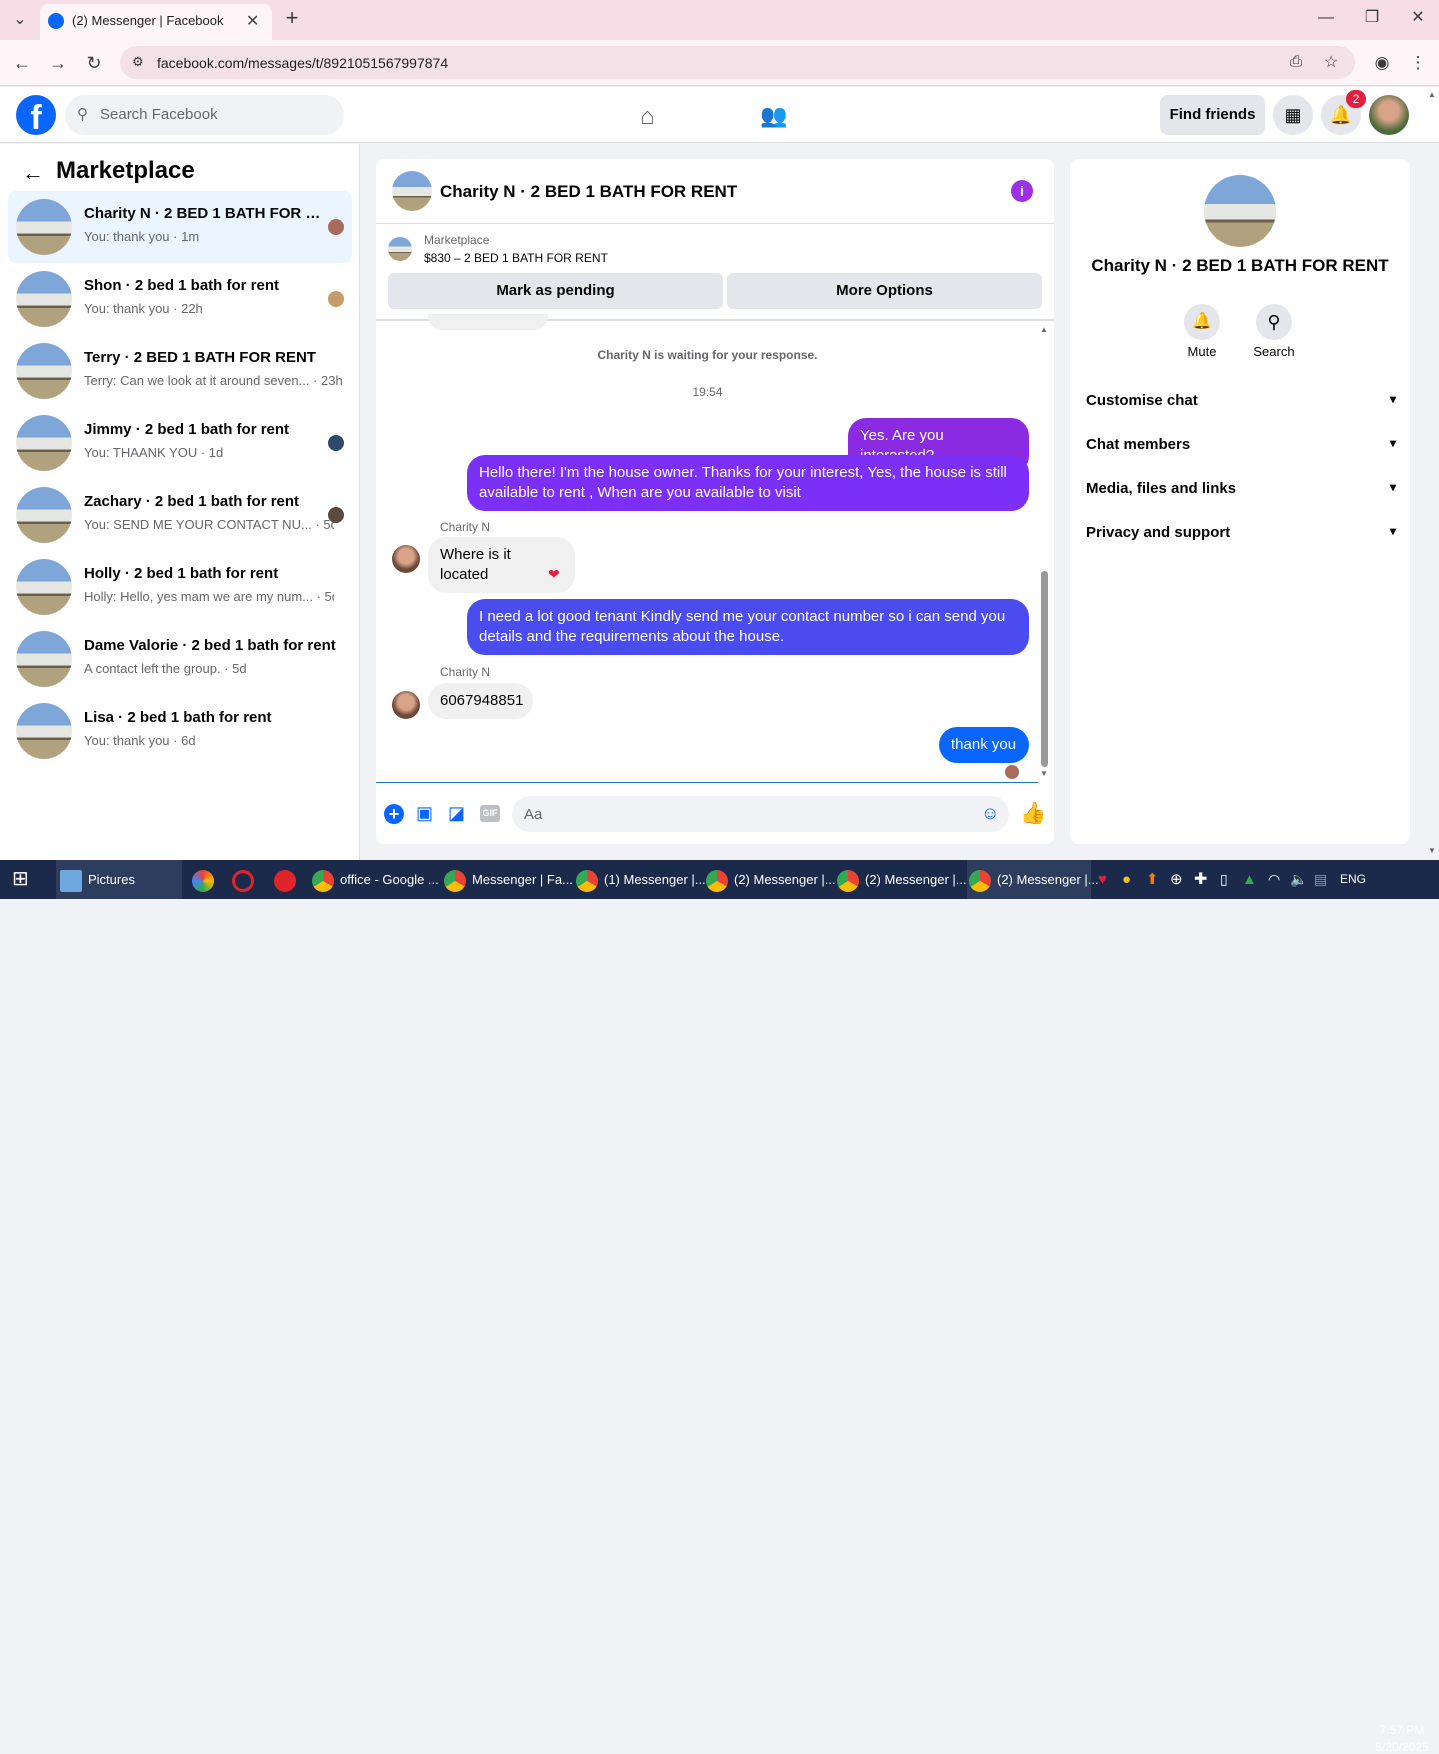  I want to click on windows-start-icon: ⊞, so click(20, 879).